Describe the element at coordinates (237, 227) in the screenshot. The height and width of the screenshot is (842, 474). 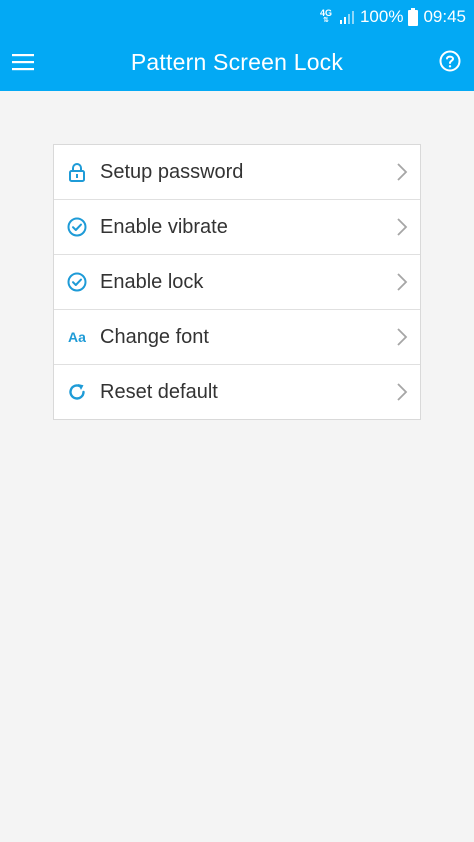
I see `enable-vibrate-row: Enable vibrate` at that location.